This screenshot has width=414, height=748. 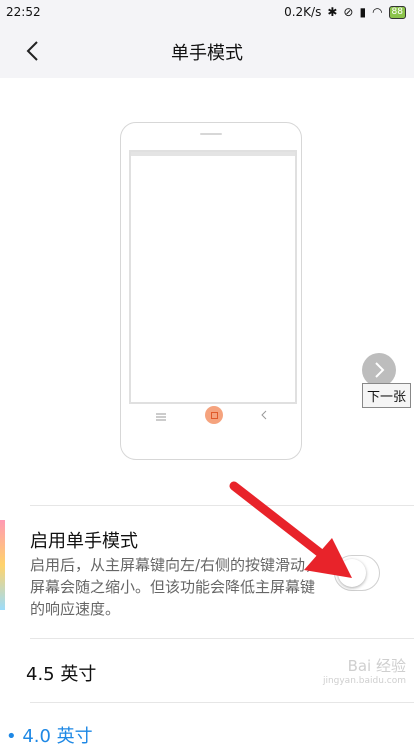 What do you see at coordinates (376, 666) in the screenshot?
I see `watermark-text: Bai 经验` at bounding box center [376, 666].